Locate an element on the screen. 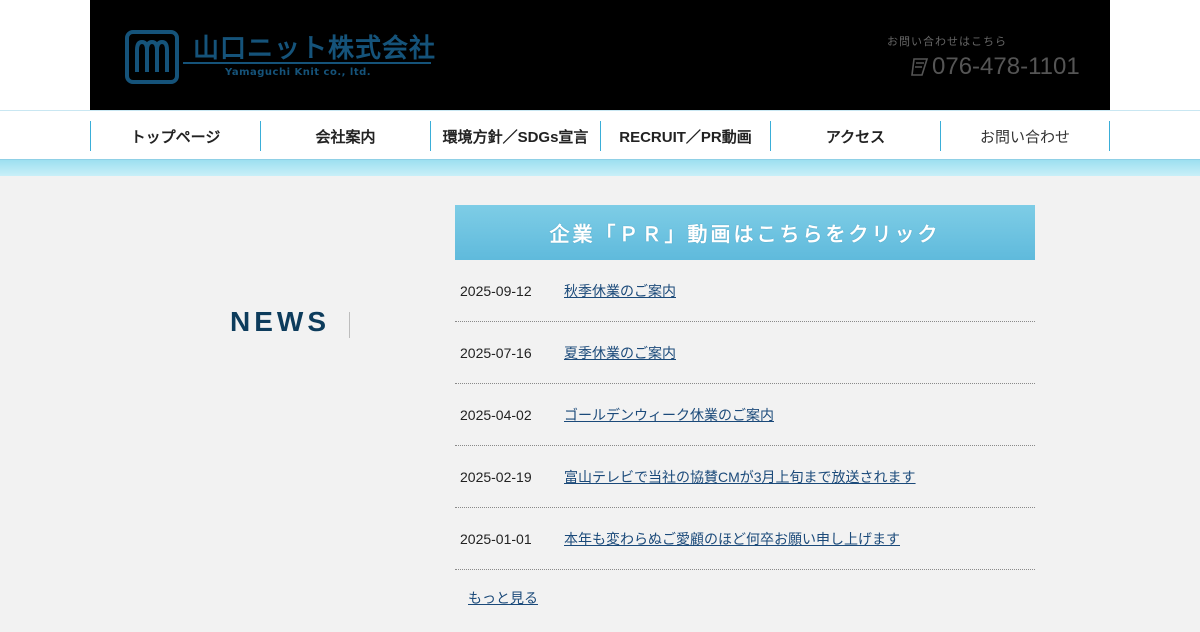  knit-logo-icon is located at coordinates (152, 57).